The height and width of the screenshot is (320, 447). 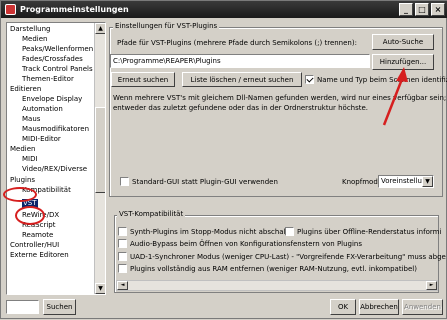 What do you see at coordinates (431, 285) in the screenshot?
I see `scroll-right-icon: ►` at bounding box center [431, 285].